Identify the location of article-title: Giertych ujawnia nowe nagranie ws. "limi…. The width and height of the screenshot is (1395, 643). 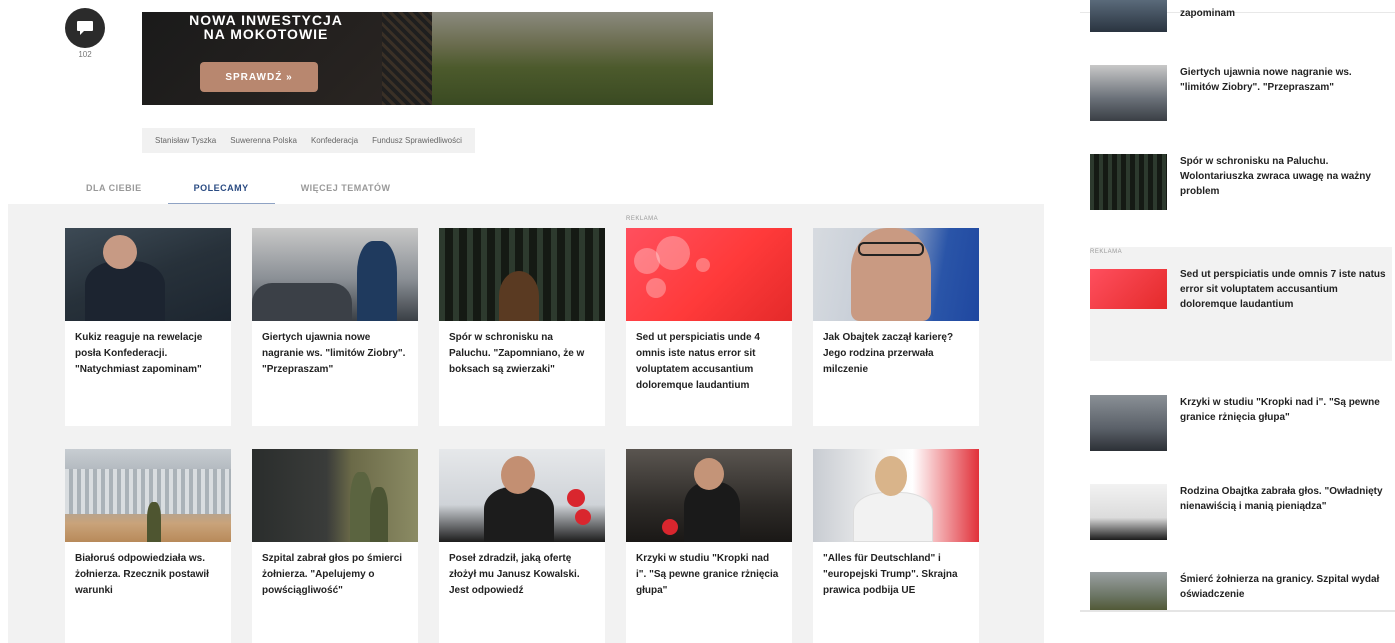
(334, 353).